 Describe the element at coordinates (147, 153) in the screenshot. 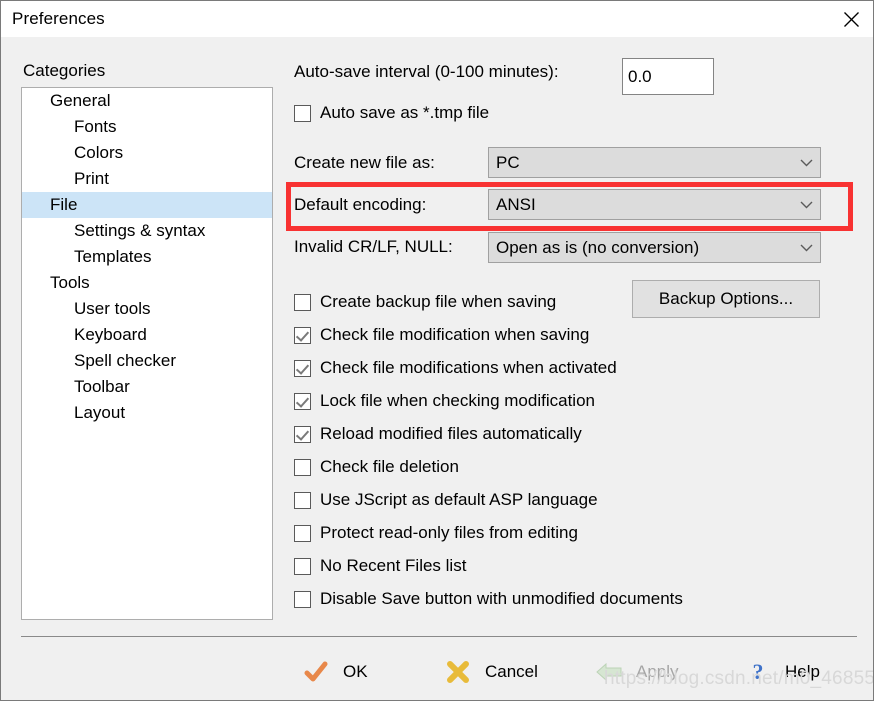

I see `sidebar-item-colors: Colors` at that location.